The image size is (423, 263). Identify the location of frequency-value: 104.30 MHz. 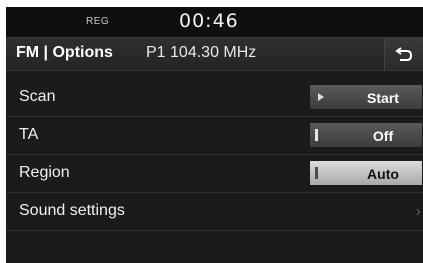
(213, 52).